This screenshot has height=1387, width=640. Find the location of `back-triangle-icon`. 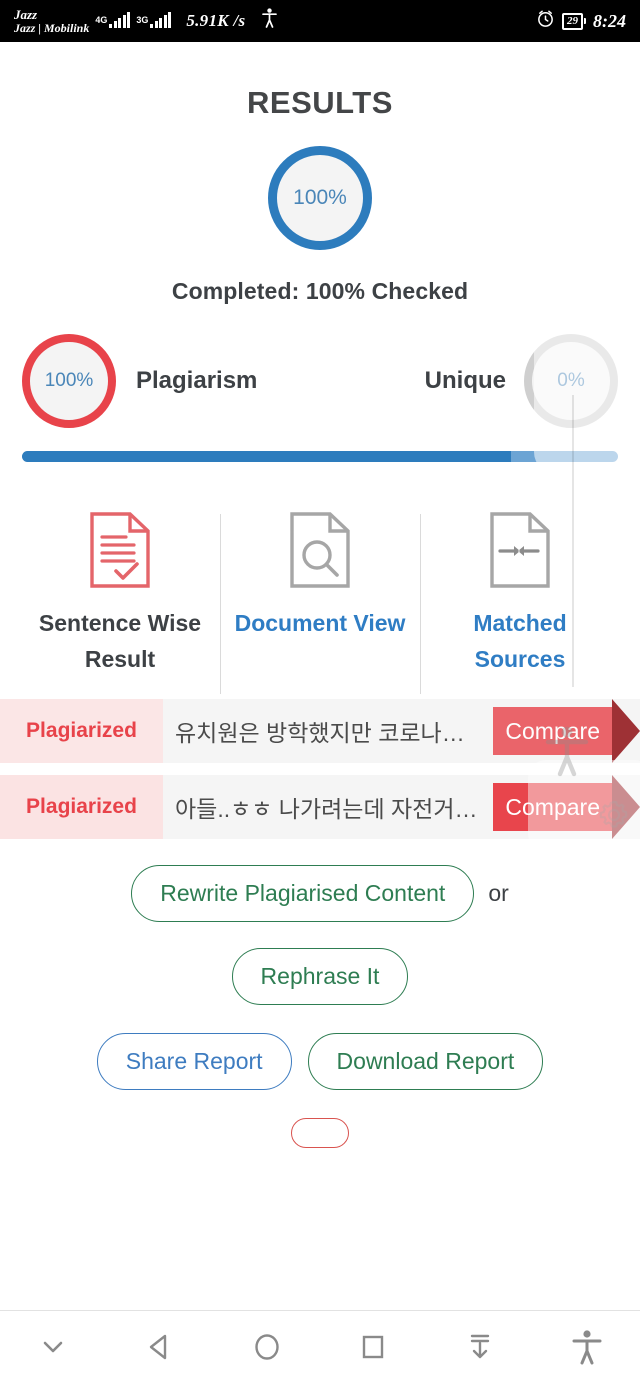

back-triangle-icon is located at coordinates (160, 1349).